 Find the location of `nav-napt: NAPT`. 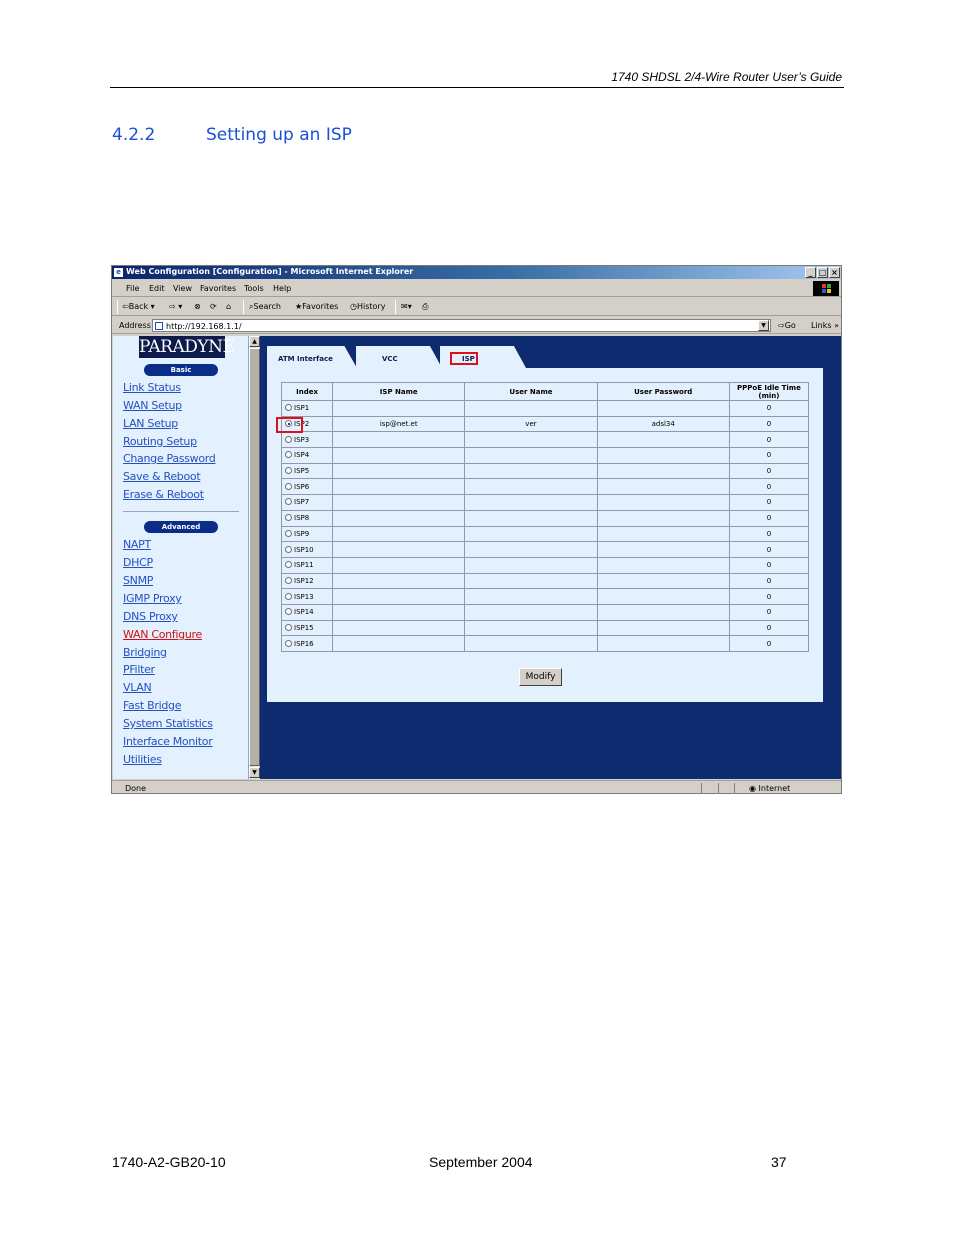

nav-napt: NAPT is located at coordinates (137, 544).